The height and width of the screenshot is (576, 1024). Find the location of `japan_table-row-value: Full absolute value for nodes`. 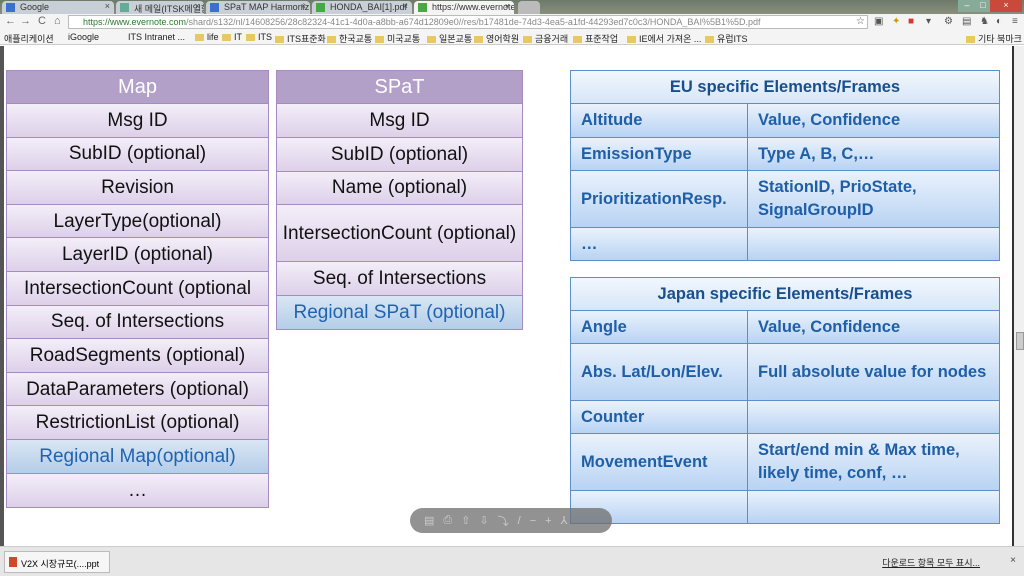

japan_table-row-value: Full absolute value for nodes is located at coordinates (873, 372).